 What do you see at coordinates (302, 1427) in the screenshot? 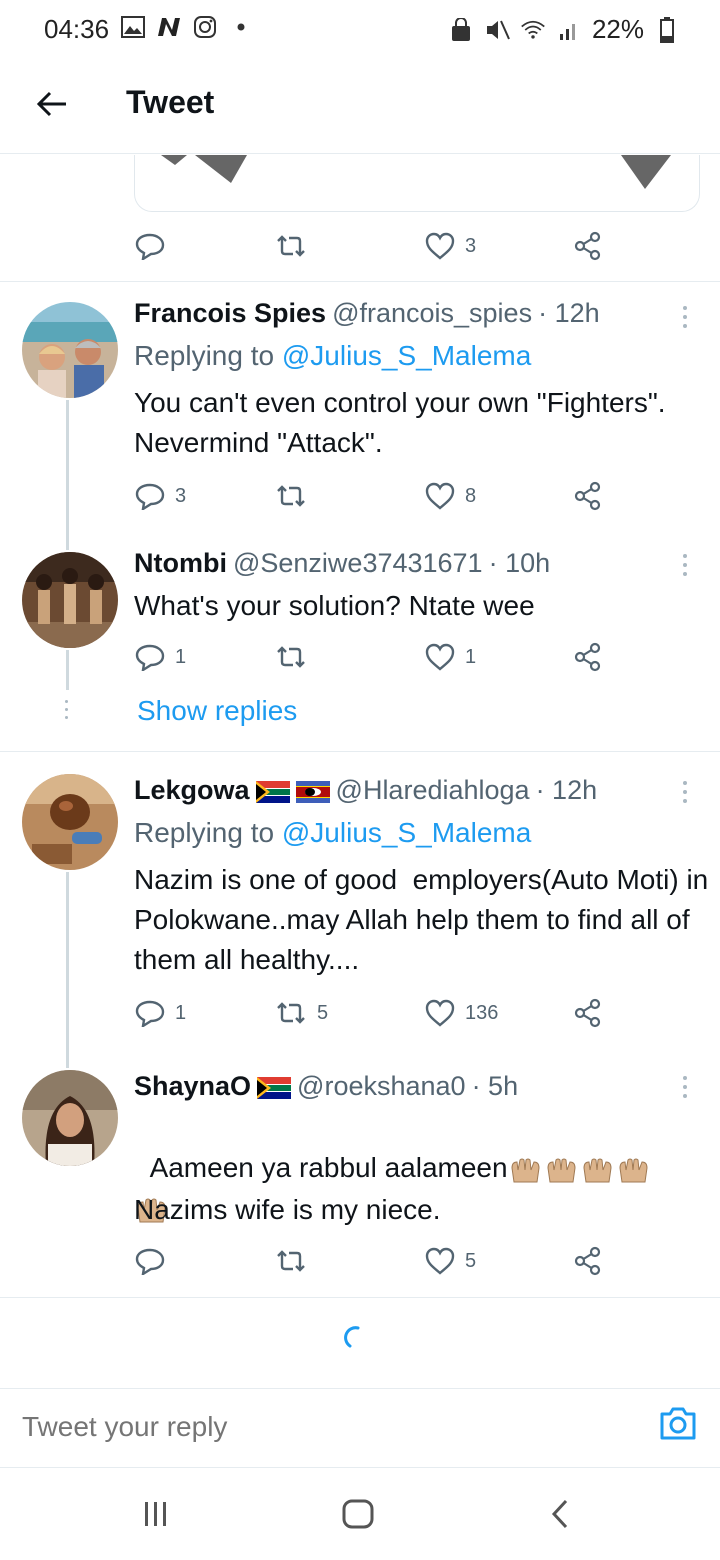
I see `reply-input` at bounding box center [302, 1427].